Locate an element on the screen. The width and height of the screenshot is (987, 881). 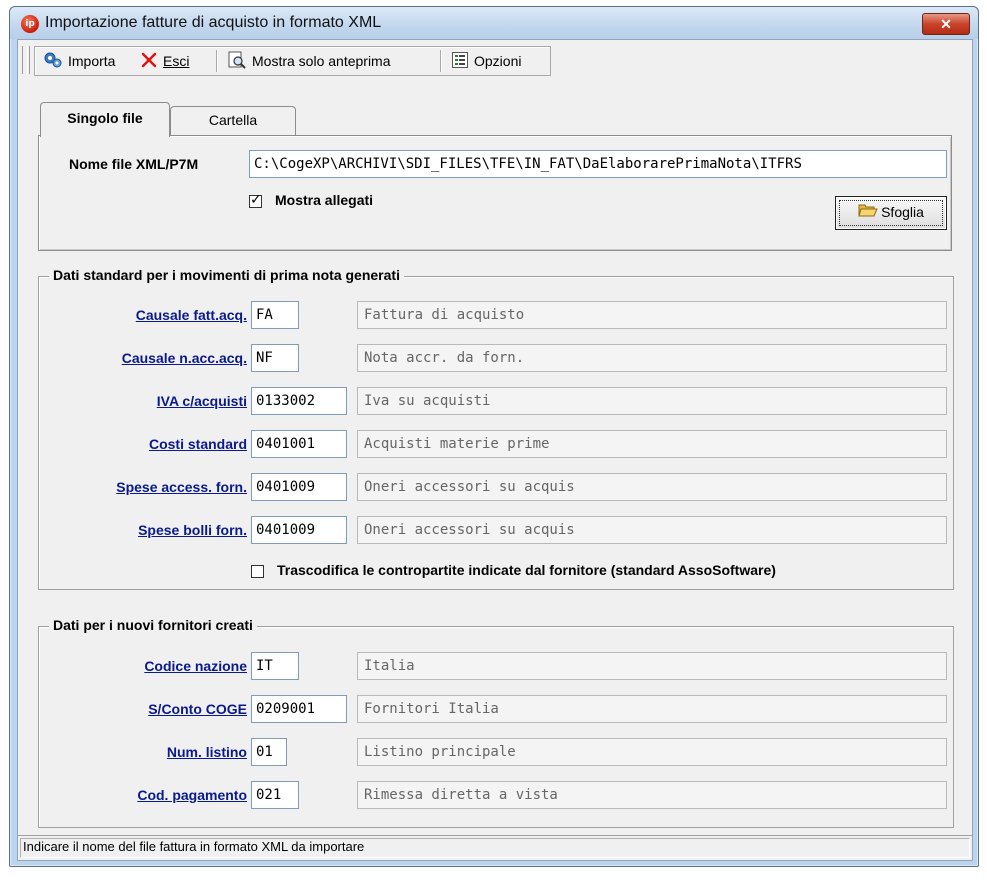
close-x-icon is located at coordinates (149, 62).